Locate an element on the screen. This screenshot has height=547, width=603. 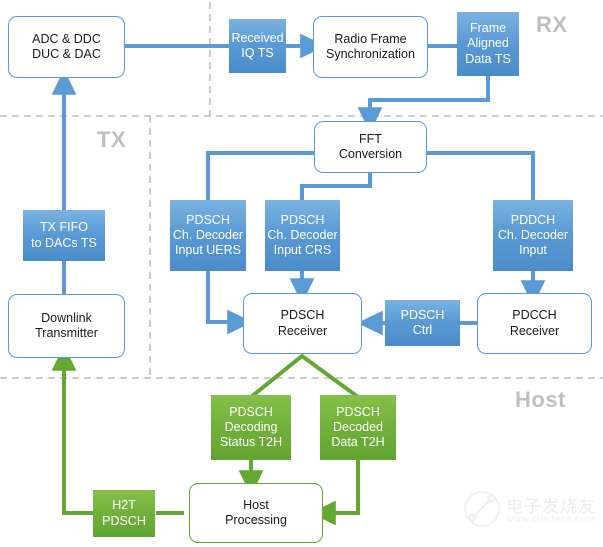
node-label: FFT Conversion is located at coordinates (370, 146).